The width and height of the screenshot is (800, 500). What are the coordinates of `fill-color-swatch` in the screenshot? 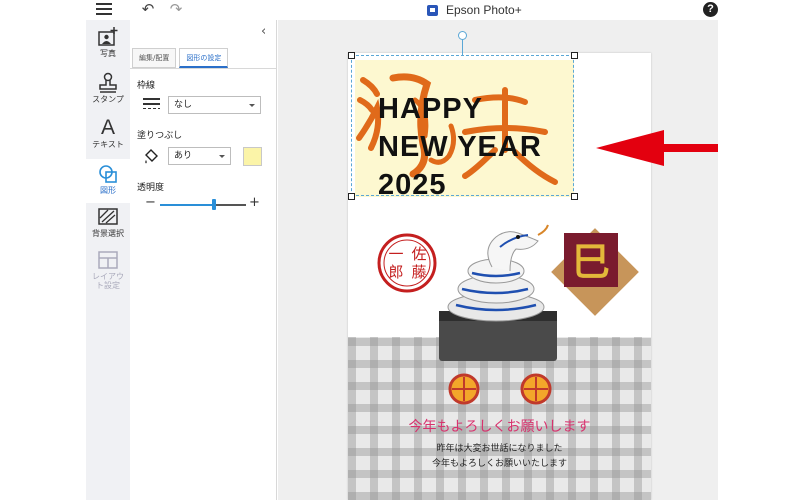 It's located at (252, 156).